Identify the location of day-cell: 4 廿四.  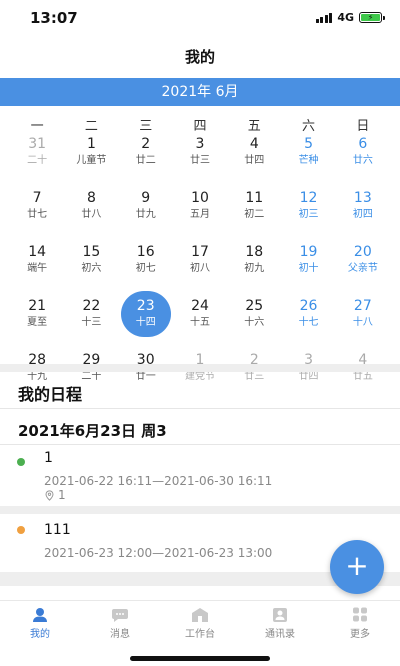
(254, 162).